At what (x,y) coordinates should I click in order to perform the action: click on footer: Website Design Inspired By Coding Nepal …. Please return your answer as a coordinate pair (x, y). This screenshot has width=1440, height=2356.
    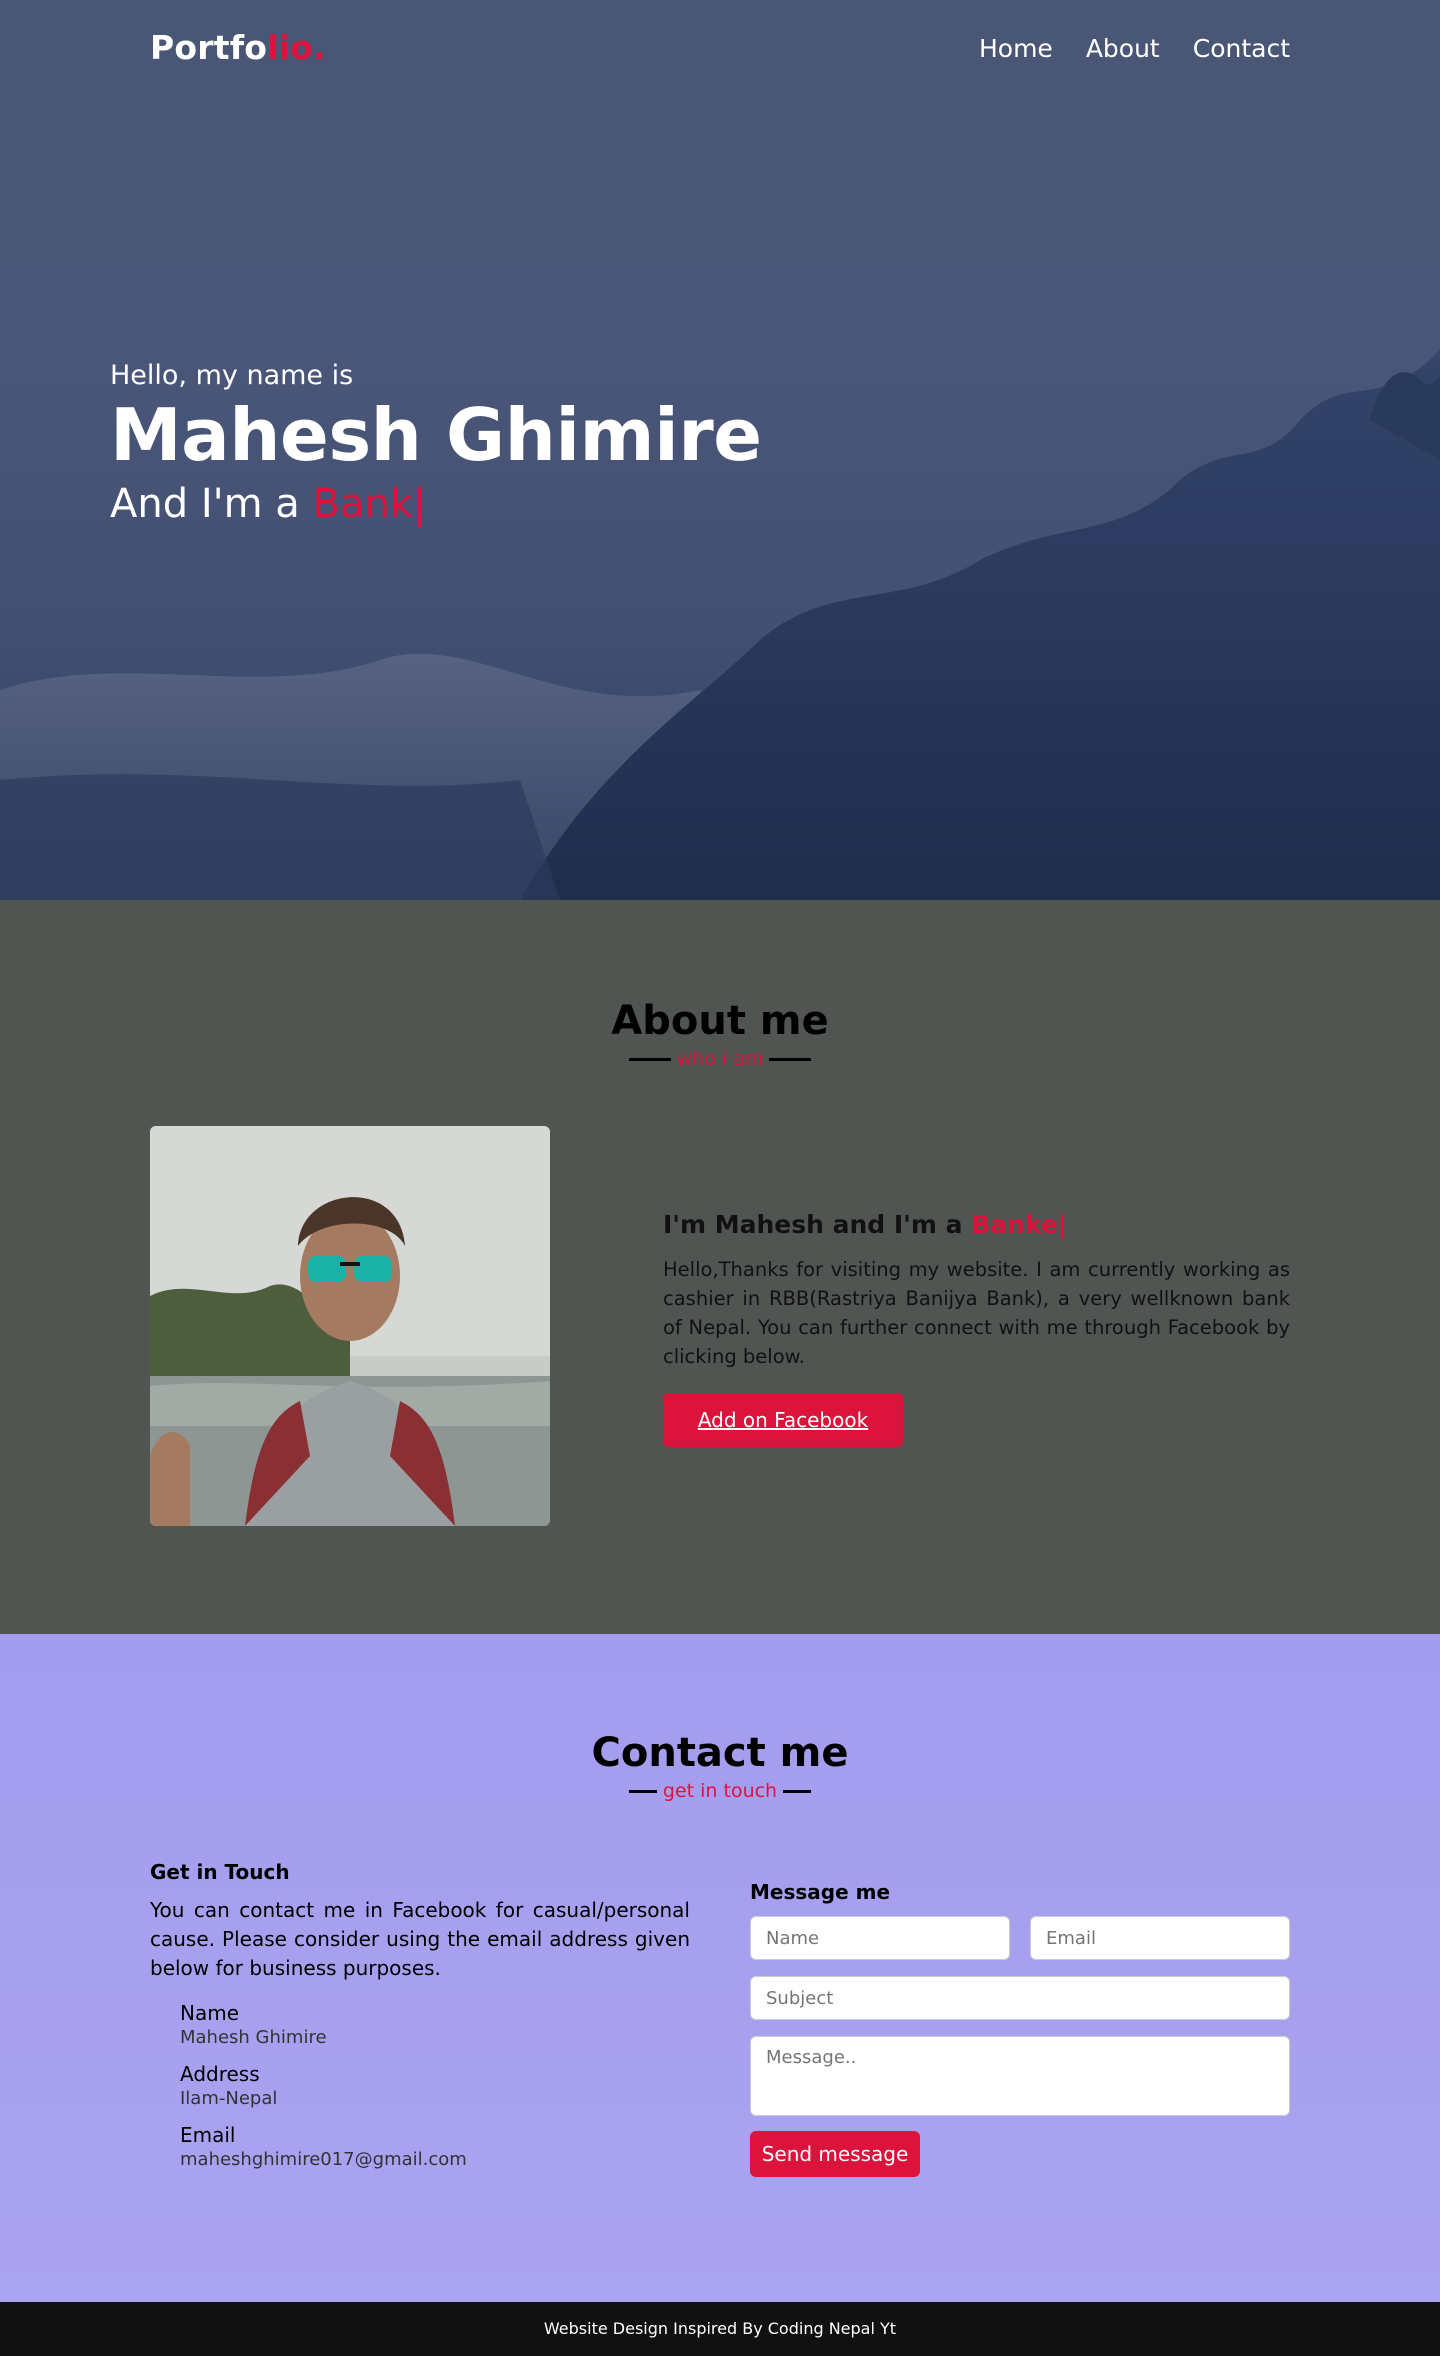
    Looking at the image, I should click on (720, 2329).